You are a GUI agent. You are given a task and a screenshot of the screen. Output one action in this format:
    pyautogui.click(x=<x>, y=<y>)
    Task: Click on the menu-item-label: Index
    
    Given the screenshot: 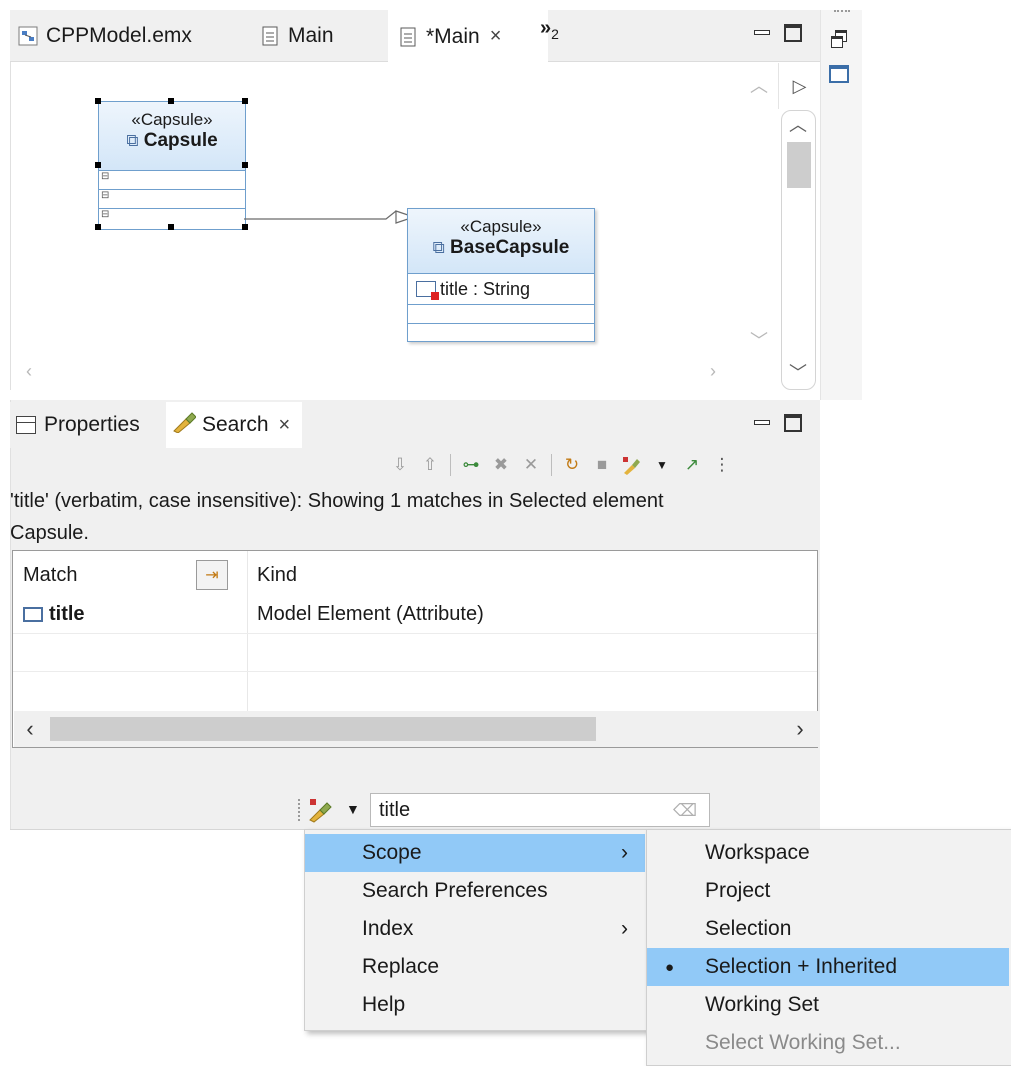 What is the action you would take?
    pyautogui.click(x=388, y=928)
    